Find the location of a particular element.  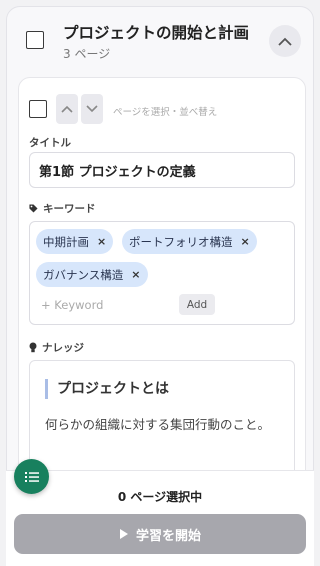

section-header: プロジェクトの開始と計画 3 ページ is located at coordinates (160, 40).